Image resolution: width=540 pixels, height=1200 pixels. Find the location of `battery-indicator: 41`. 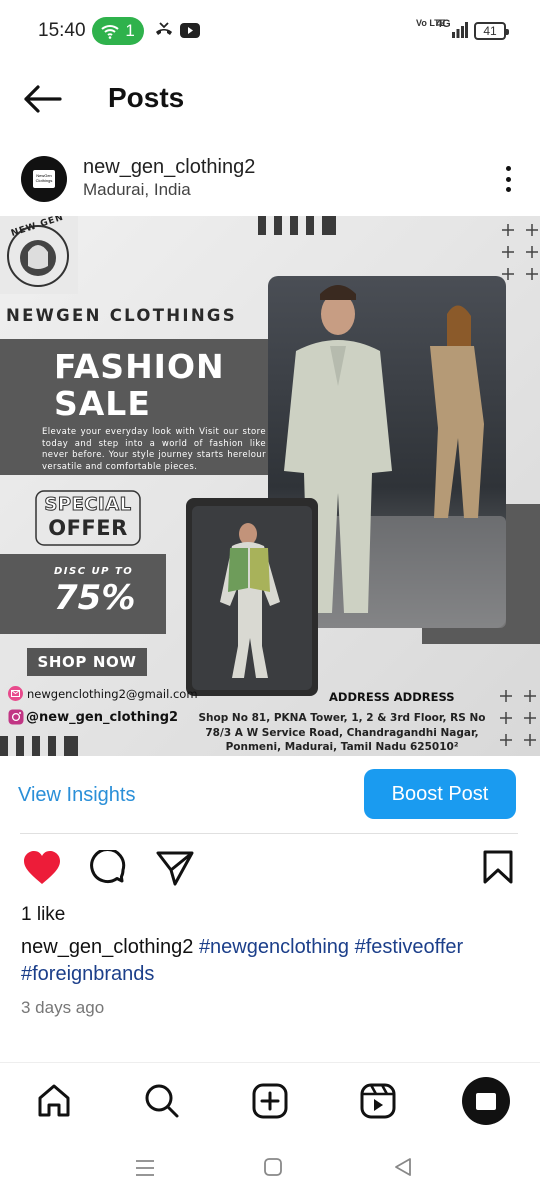

battery-indicator: 41 is located at coordinates (491, 31).